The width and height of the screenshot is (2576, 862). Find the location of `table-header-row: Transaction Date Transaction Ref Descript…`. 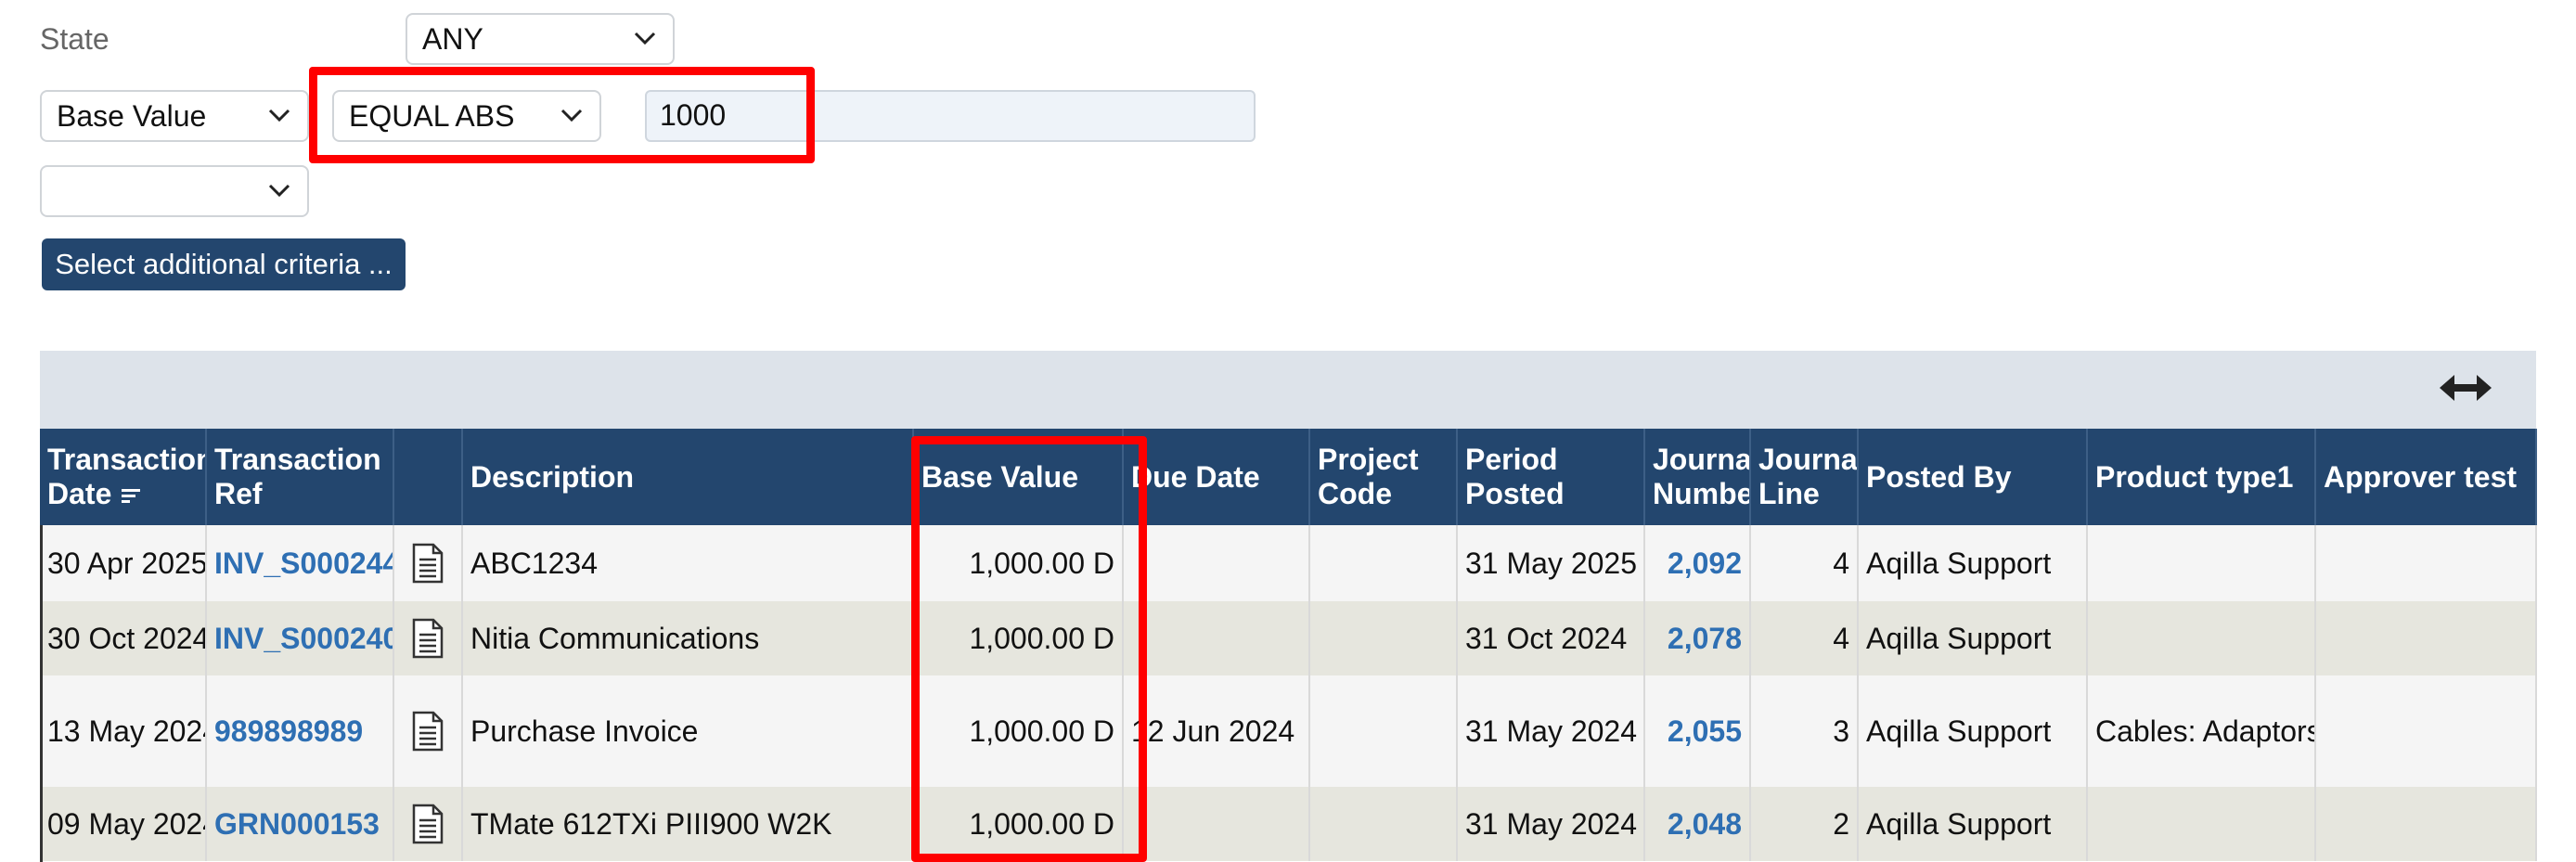

table-header-row: Transaction Date Transaction Ref Descript… is located at coordinates (1288, 477).